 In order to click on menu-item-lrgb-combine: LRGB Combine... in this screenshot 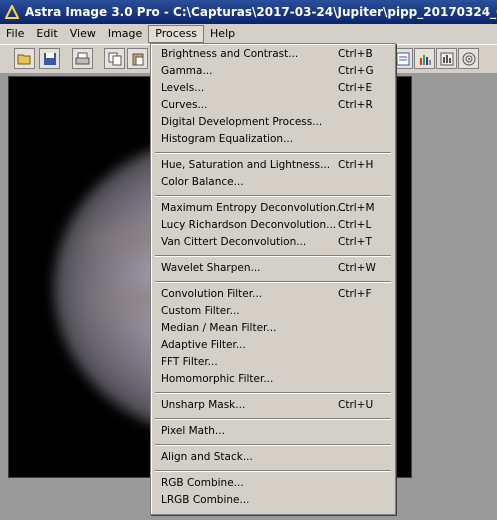, I will do `click(273, 500)`.